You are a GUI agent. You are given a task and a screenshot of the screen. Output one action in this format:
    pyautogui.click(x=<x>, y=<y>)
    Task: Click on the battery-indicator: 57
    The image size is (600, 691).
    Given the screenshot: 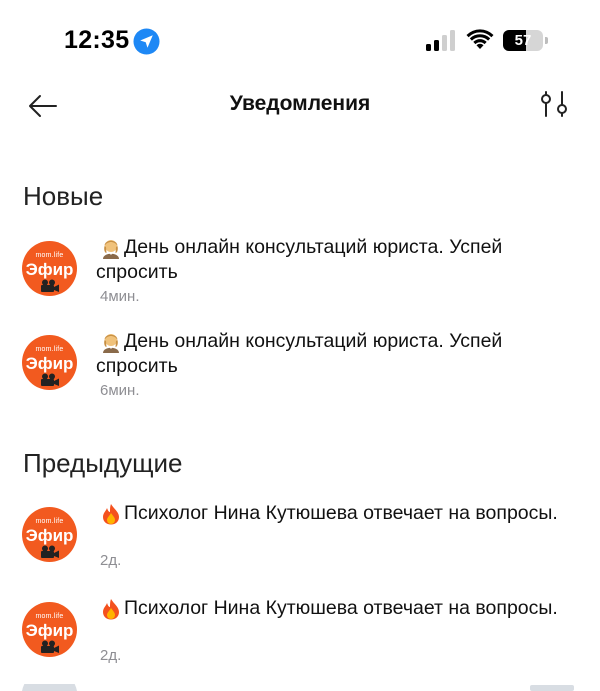 What is the action you would take?
    pyautogui.click(x=525, y=40)
    